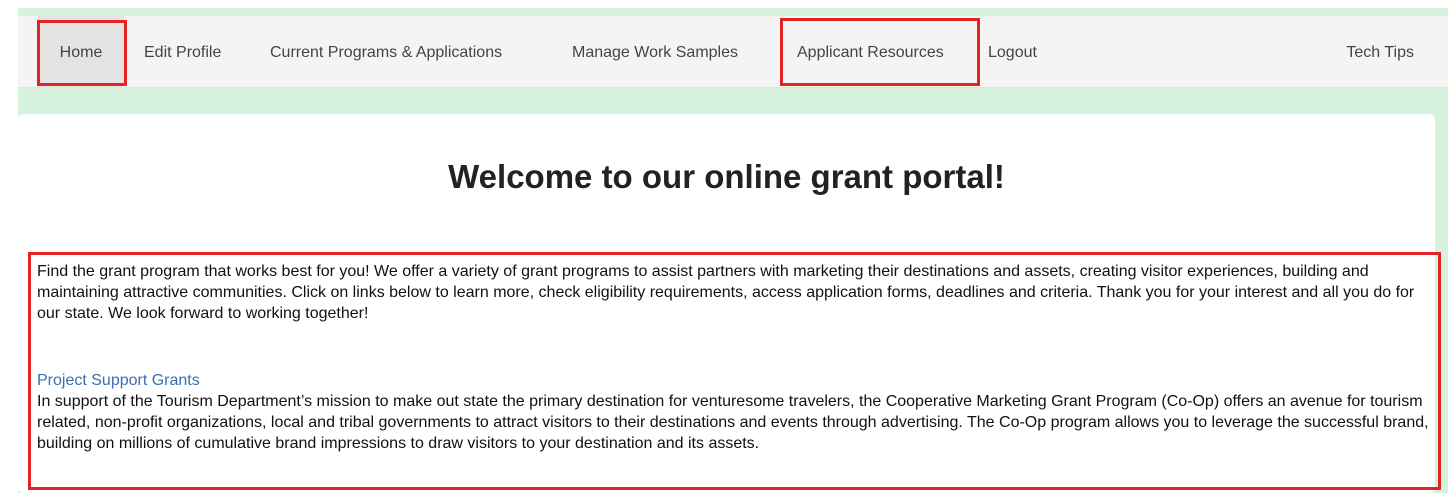  I want to click on nav-home: Home, so click(81, 52).